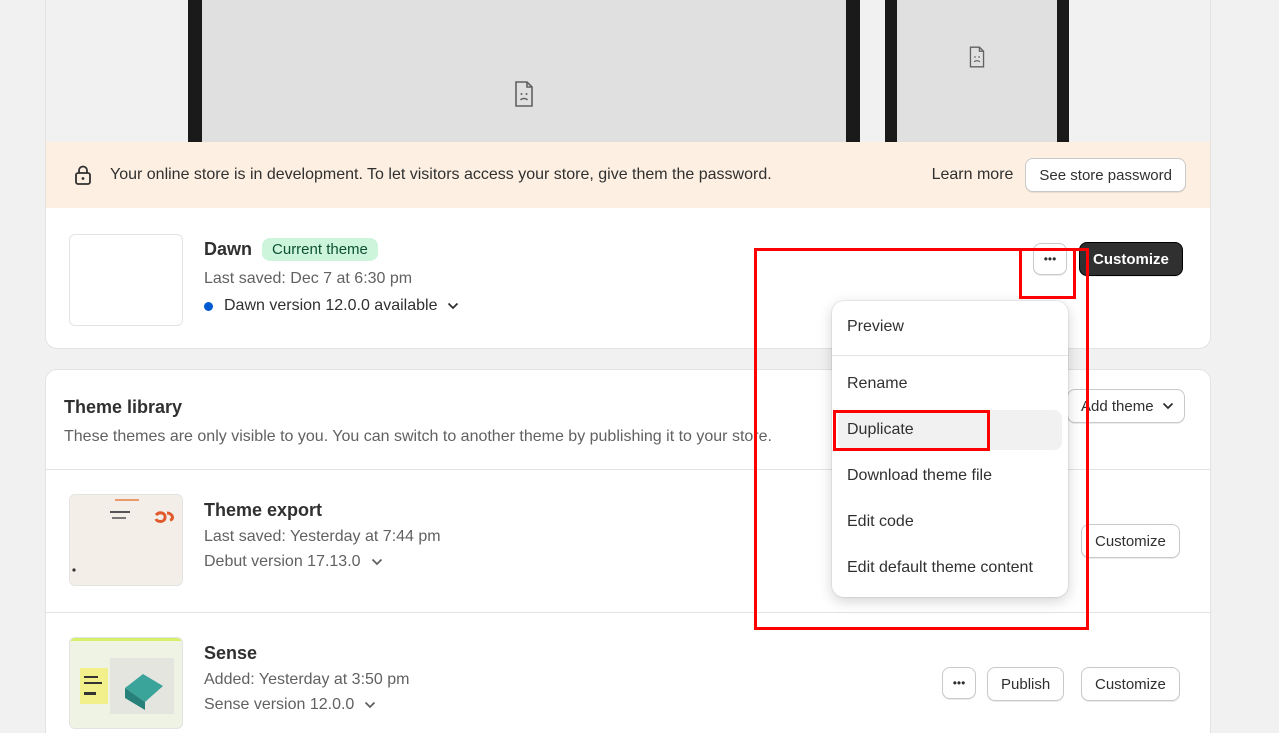  Describe the element at coordinates (1131, 259) in the screenshot. I see `customize-current-theme-button: Customize` at that location.